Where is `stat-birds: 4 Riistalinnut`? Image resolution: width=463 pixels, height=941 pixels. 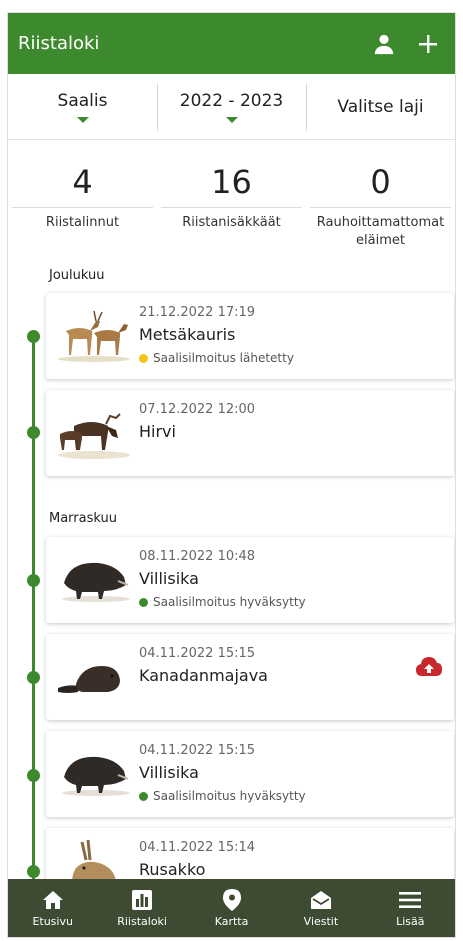
stat-birds: 4 Riistalinnut is located at coordinates (82, 206).